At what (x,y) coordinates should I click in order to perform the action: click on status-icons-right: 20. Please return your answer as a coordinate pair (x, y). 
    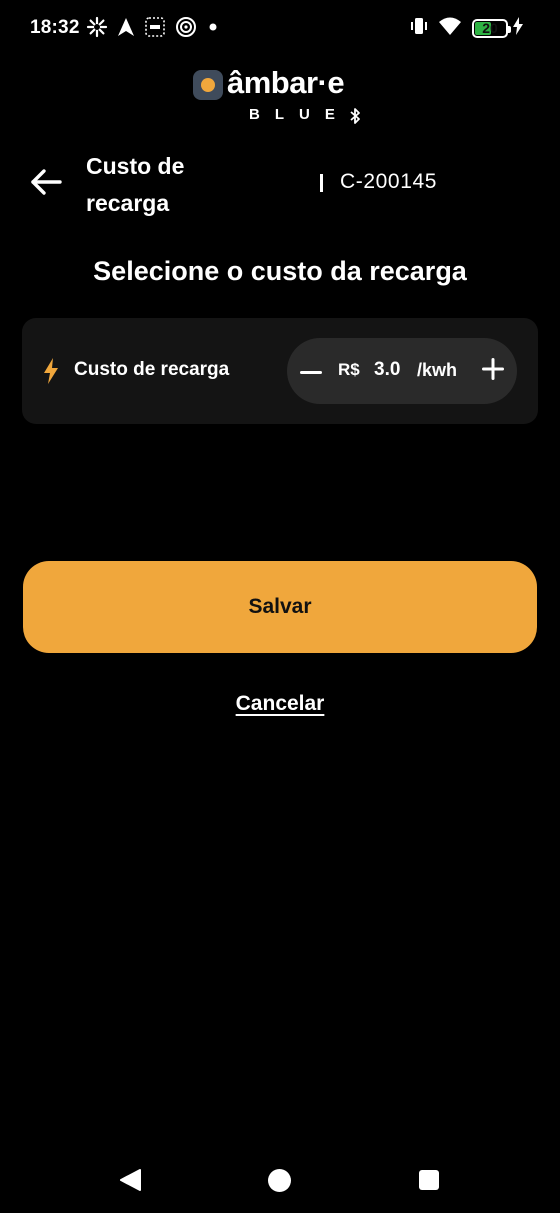
    Looking at the image, I should click on (467, 28).